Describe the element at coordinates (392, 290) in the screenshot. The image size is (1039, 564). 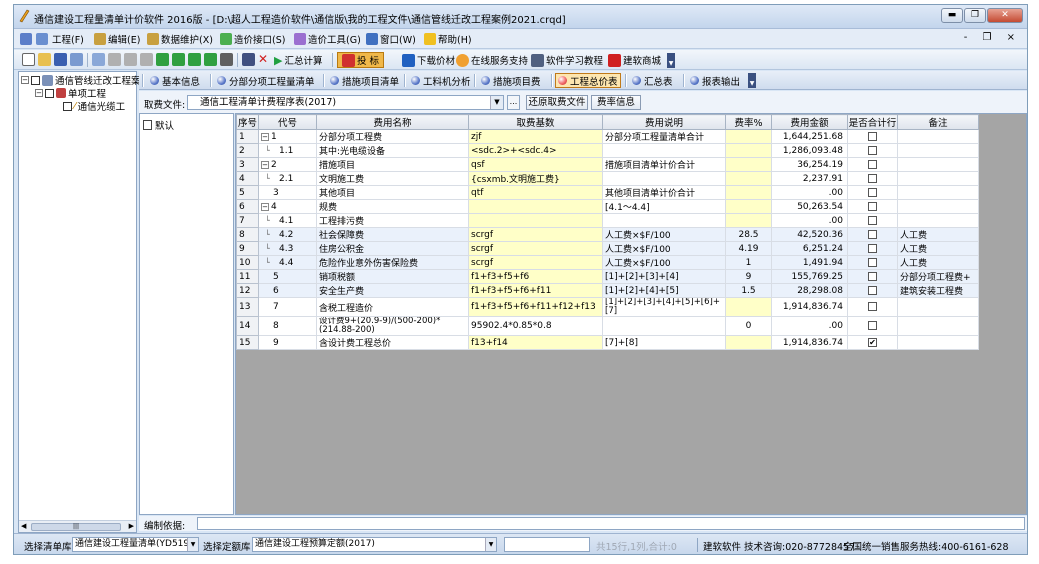
I see `cell-name: 安全生产费` at that location.